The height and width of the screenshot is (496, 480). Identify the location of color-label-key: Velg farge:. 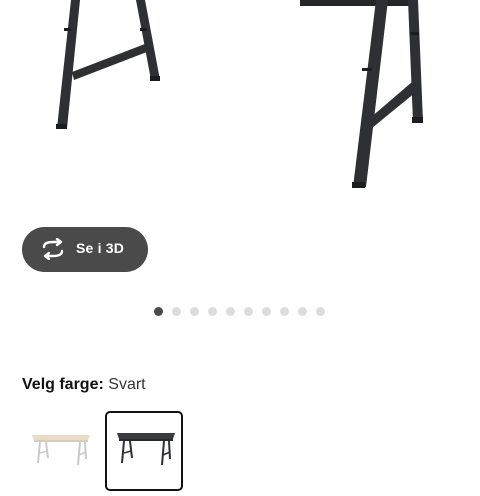
(63, 384).